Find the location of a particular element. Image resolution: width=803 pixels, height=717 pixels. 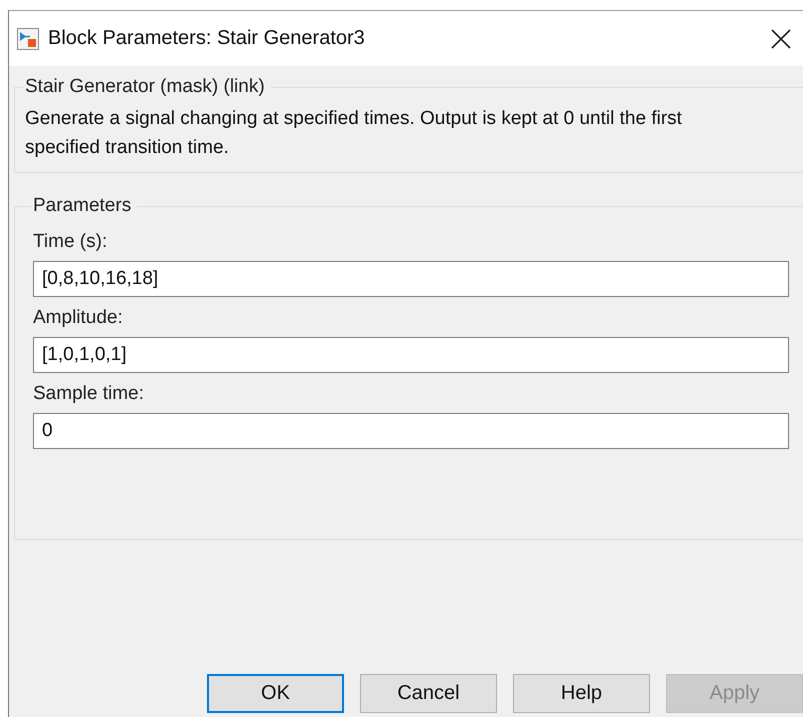

block-icon is located at coordinates (28, 39).